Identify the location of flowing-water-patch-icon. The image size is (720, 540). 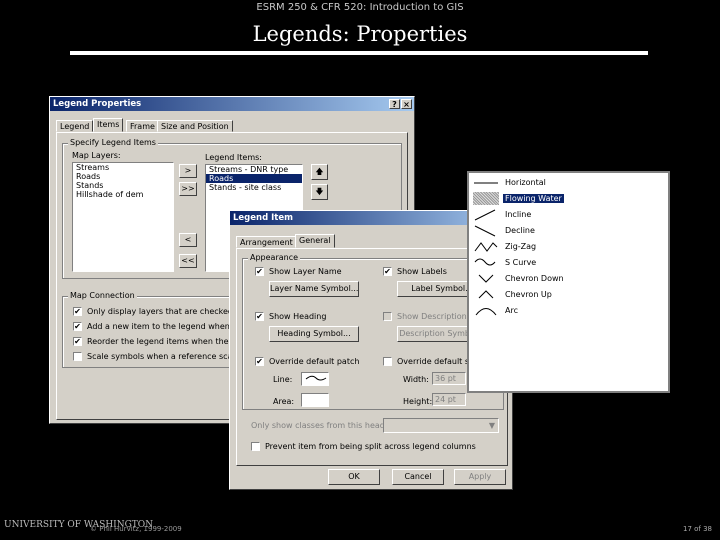
(486, 198).